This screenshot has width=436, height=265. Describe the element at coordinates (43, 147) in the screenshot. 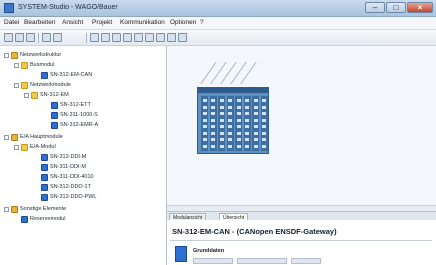

I see `tree-item-label: E/A-Modul` at that location.